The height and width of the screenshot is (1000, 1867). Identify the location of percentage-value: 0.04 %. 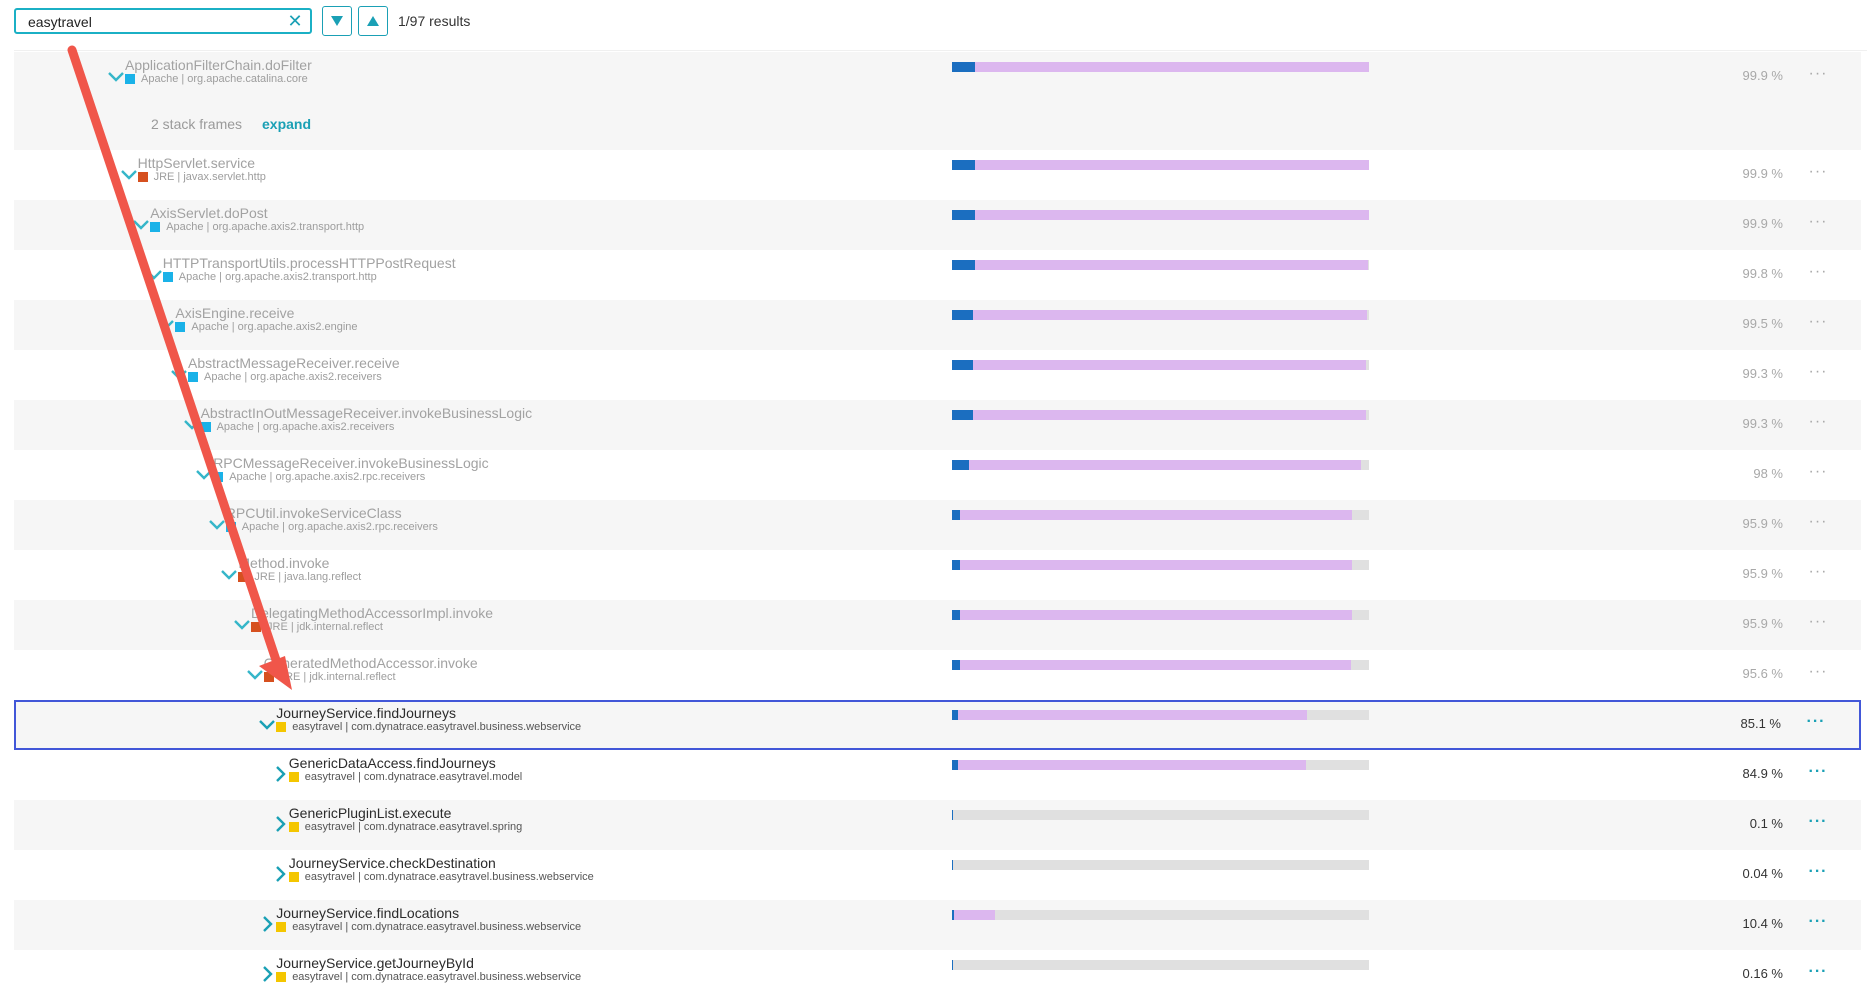
(1762, 873).